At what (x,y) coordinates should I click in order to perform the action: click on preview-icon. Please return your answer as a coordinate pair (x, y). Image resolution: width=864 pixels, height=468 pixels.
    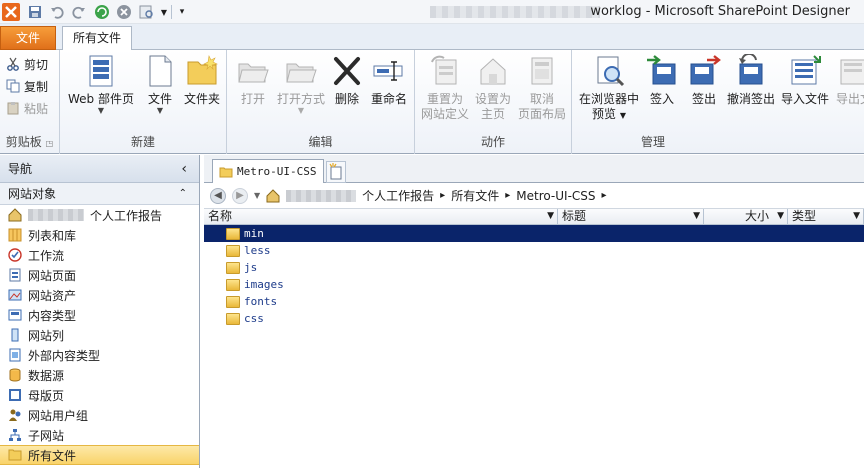
    Looking at the image, I should click on (147, 12).